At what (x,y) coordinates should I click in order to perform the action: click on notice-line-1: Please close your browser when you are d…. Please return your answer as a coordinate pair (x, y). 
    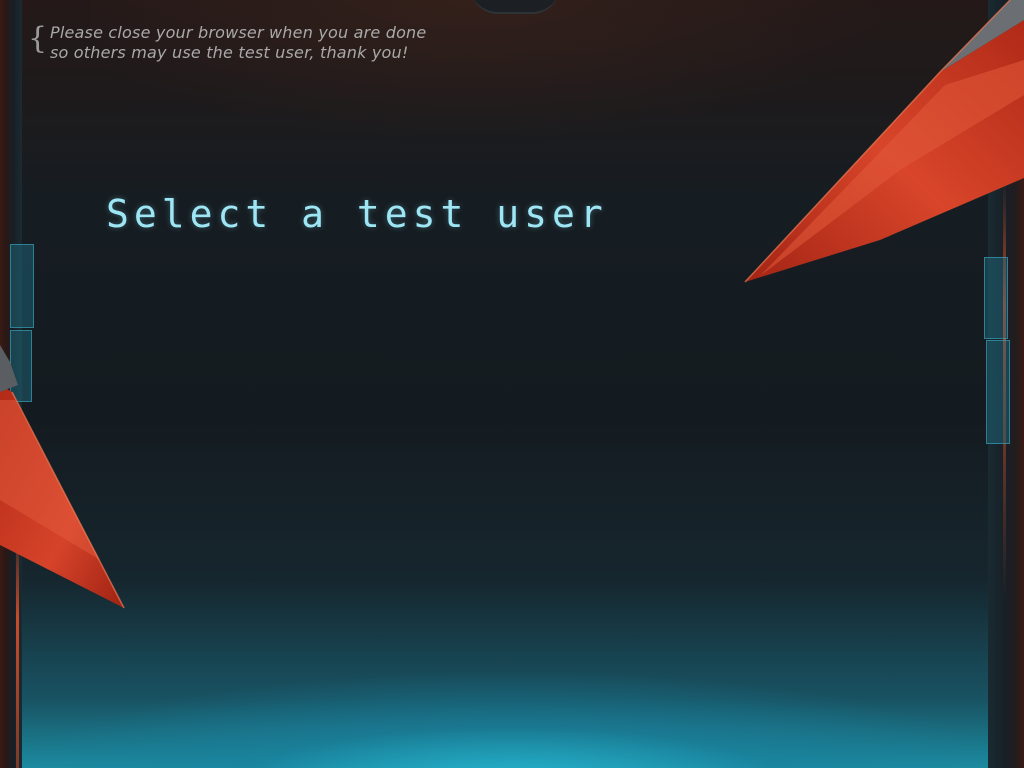
    Looking at the image, I should click on (238, 32).